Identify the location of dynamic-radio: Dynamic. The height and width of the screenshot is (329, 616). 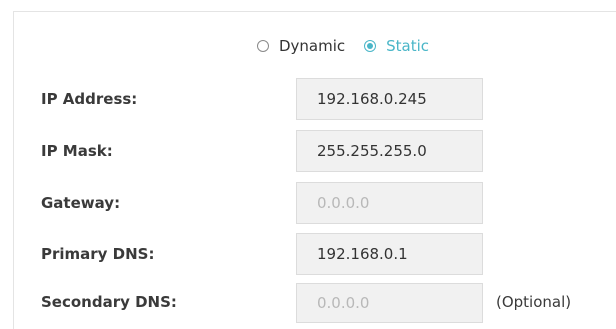
(301, 46).